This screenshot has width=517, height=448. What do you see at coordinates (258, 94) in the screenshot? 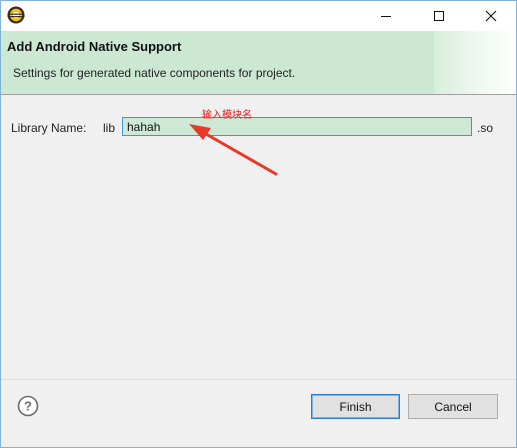
I see `header-divider` at bounding box center [258, 94].